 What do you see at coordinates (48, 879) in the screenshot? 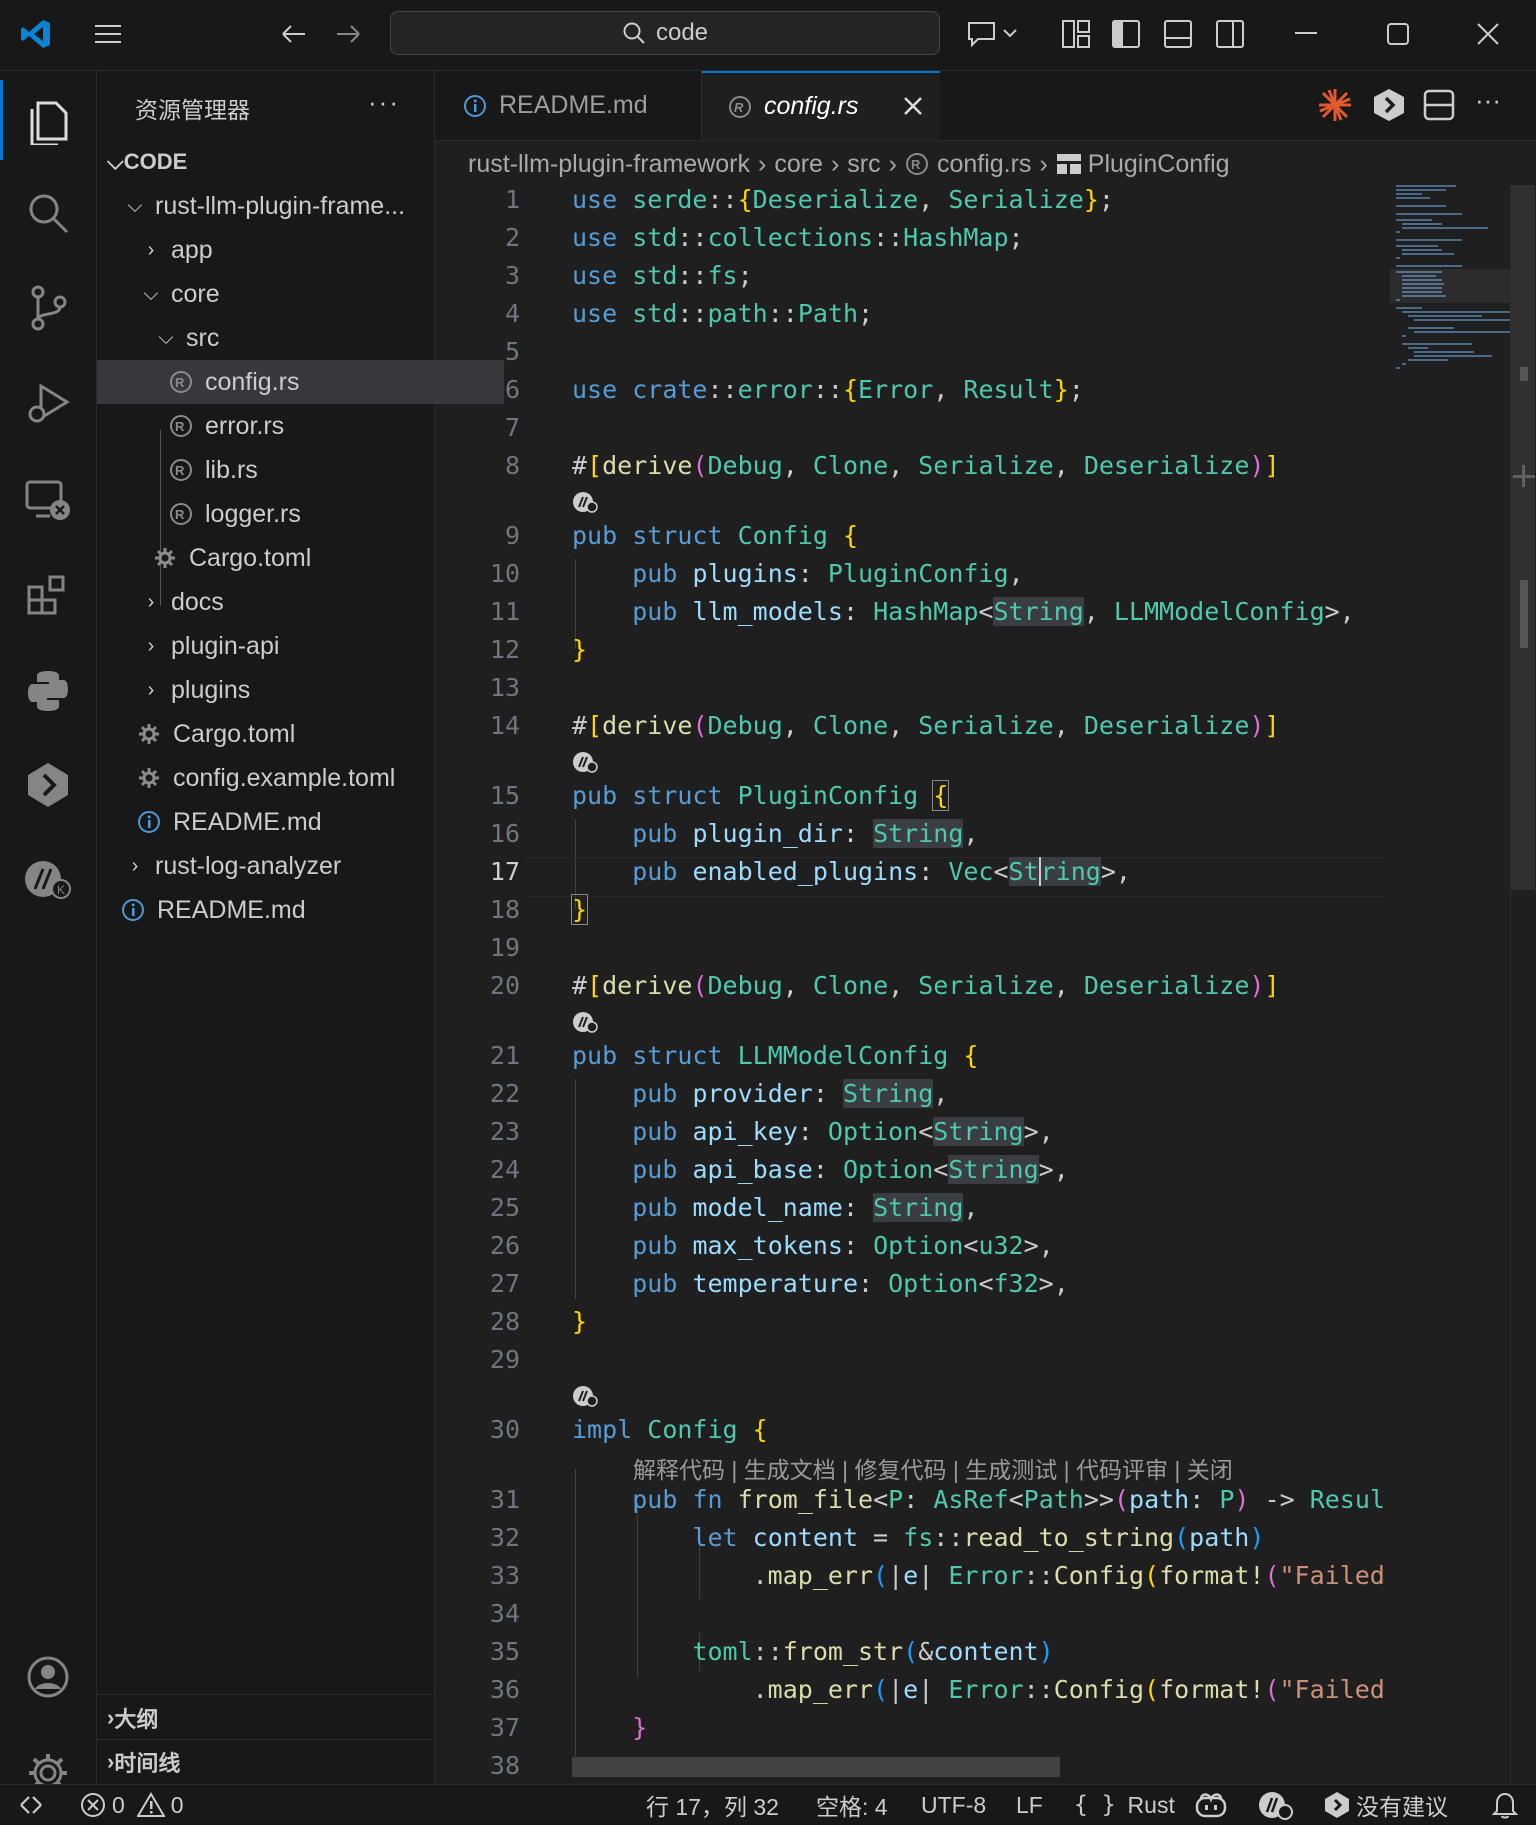
I see `kite-ai-icon: K` at bounding box center [48, 879].